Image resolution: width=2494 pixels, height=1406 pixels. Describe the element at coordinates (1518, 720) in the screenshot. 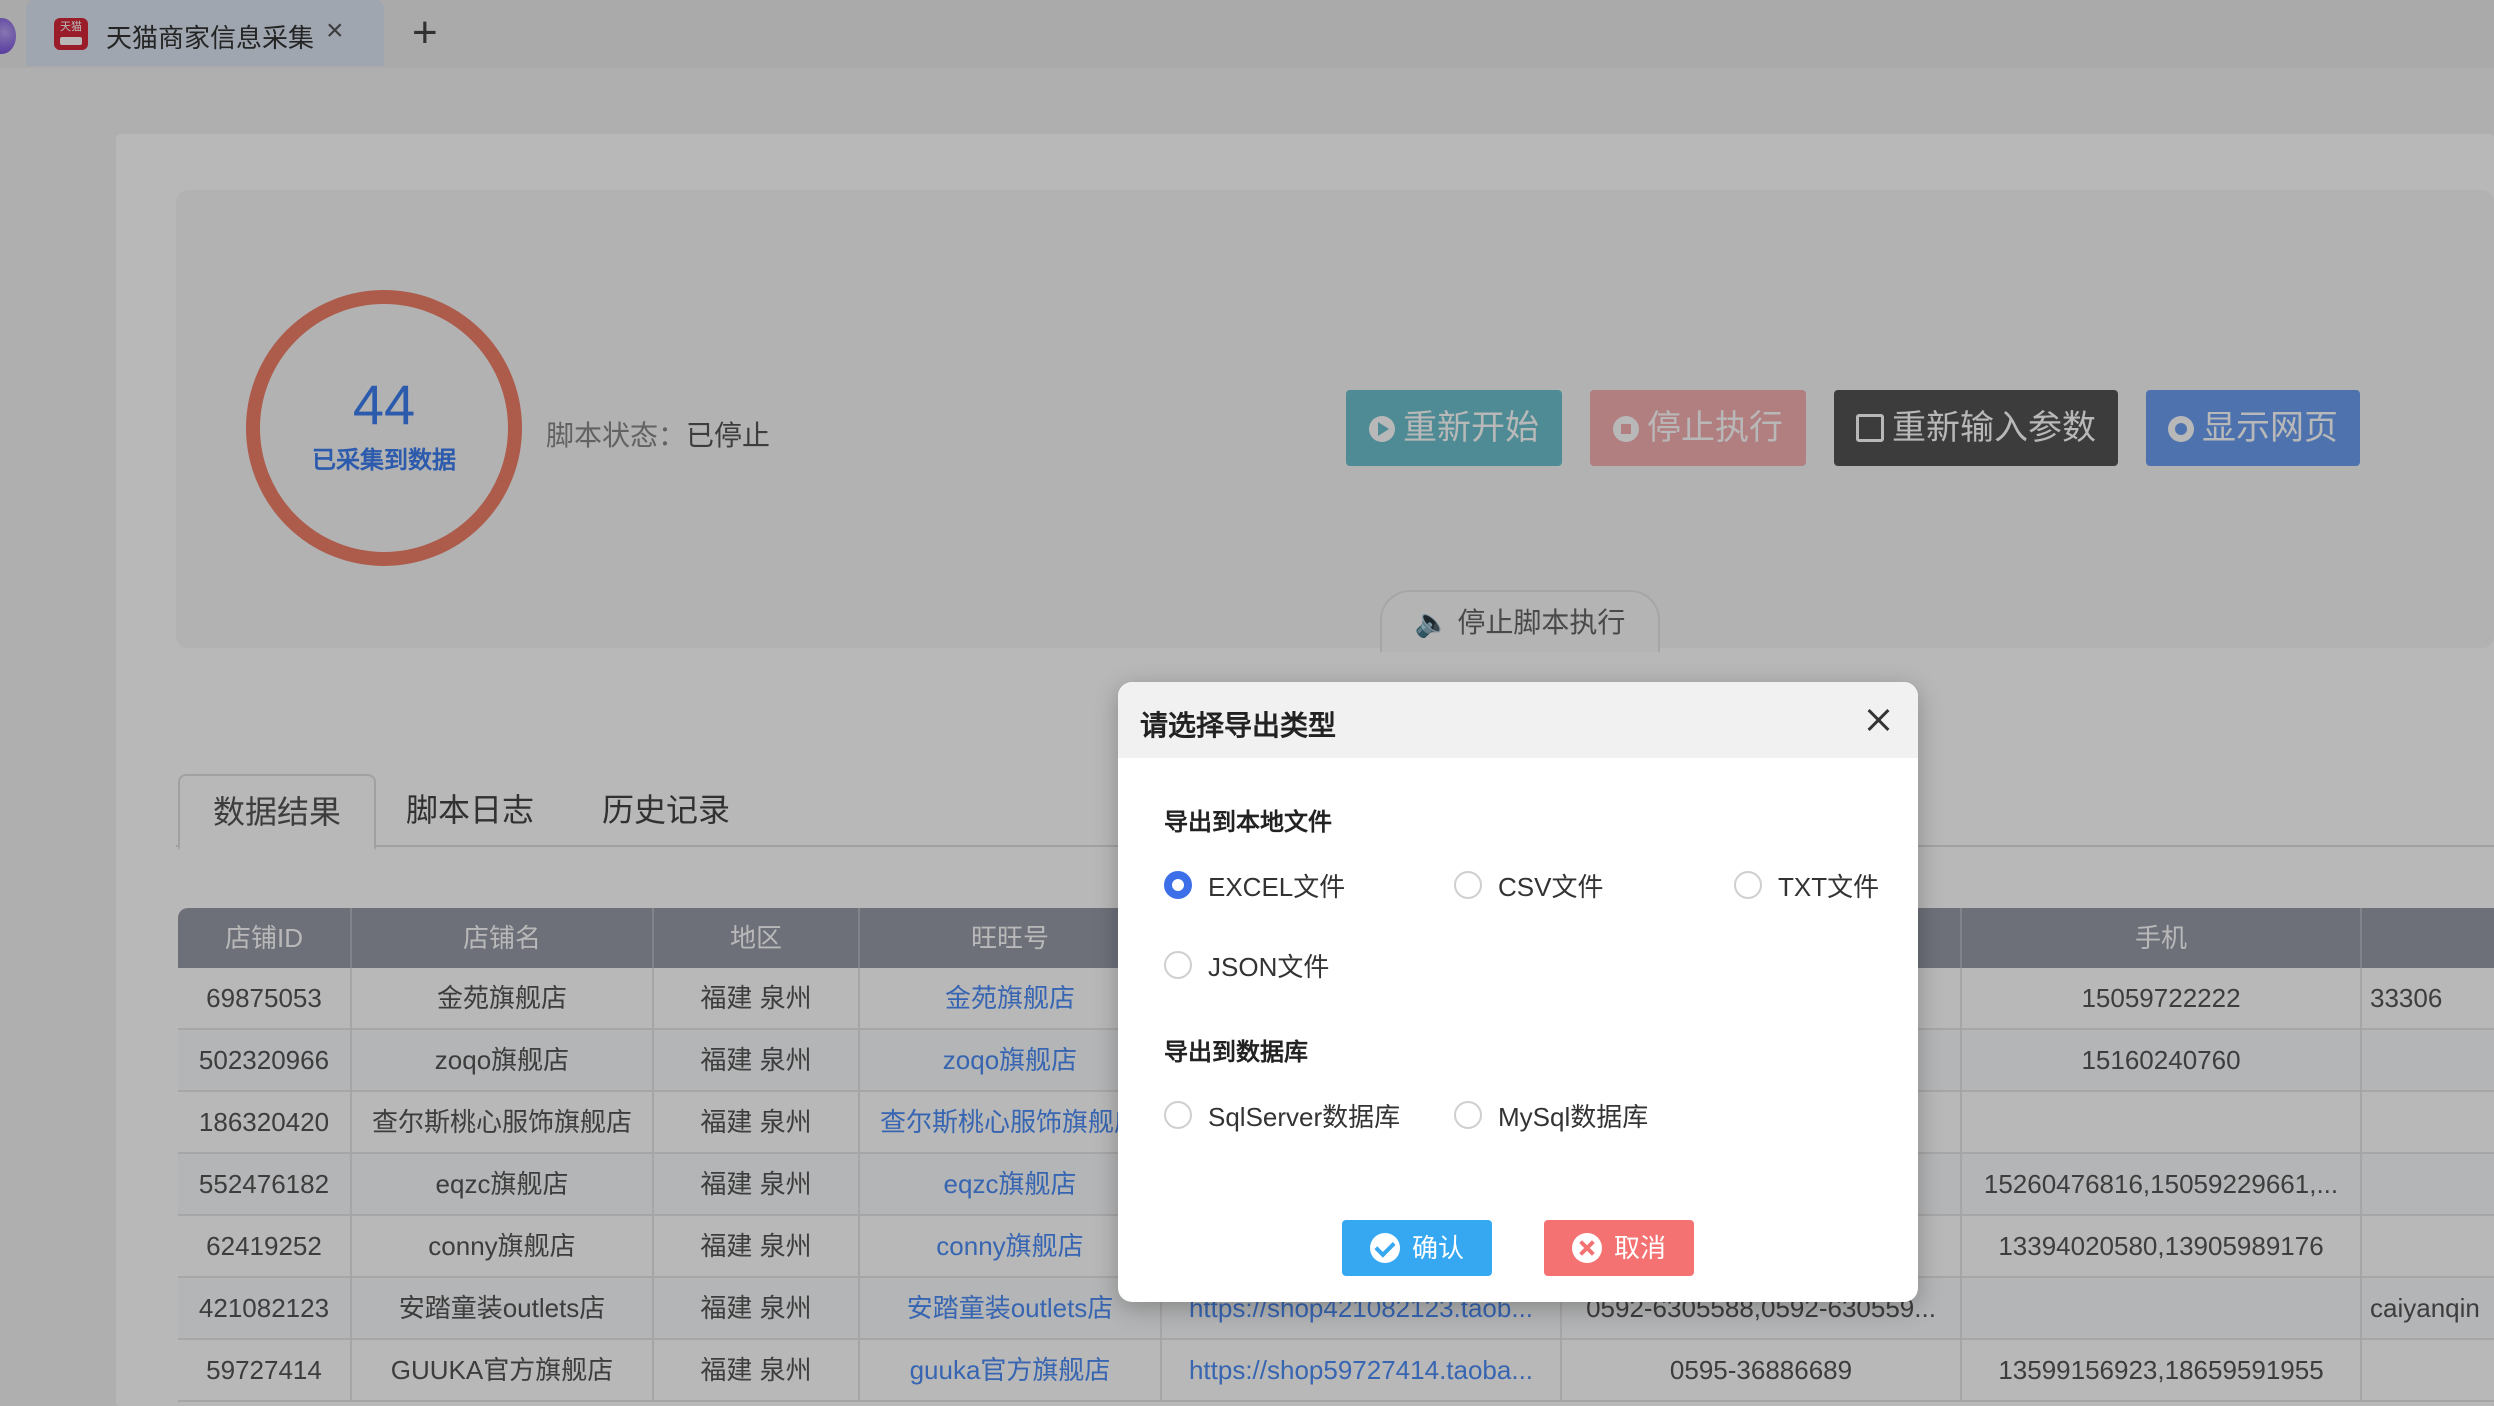

I see `dialog-header: 请选择导出类型` at that location.